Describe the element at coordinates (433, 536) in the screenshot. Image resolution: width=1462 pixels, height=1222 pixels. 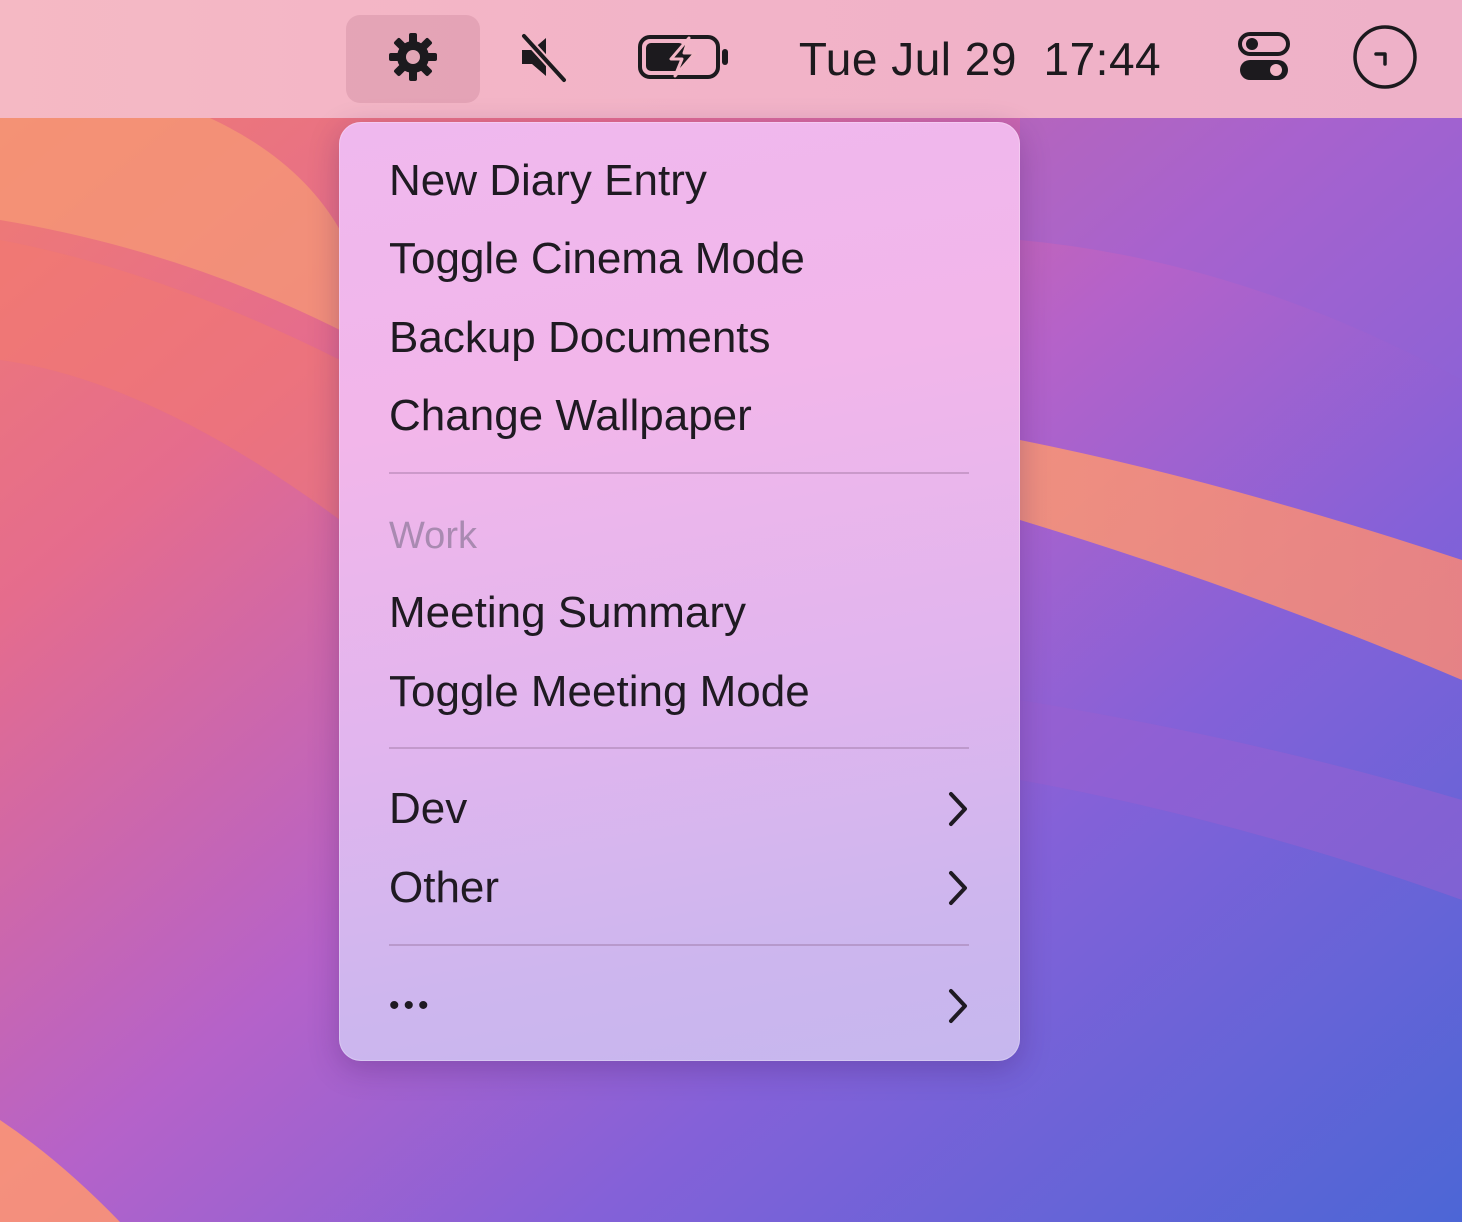
I see `section-header-work: Work` at that location.